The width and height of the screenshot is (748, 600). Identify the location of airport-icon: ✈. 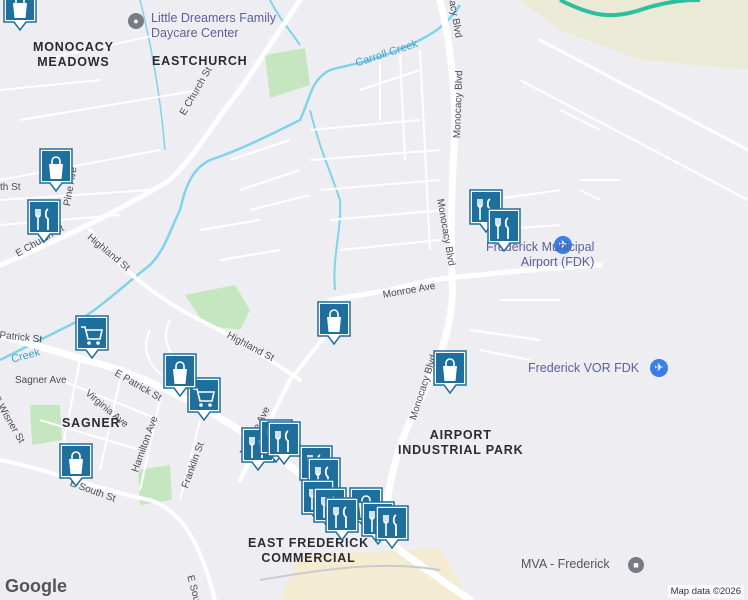
(563, 245).